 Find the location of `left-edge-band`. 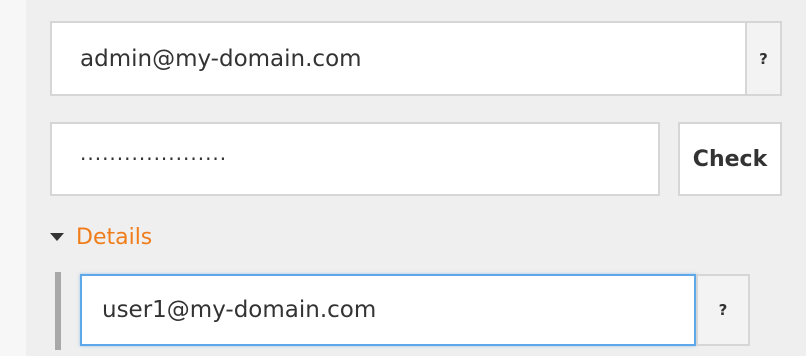

left-edge-band is located at coordinates (13, 178).